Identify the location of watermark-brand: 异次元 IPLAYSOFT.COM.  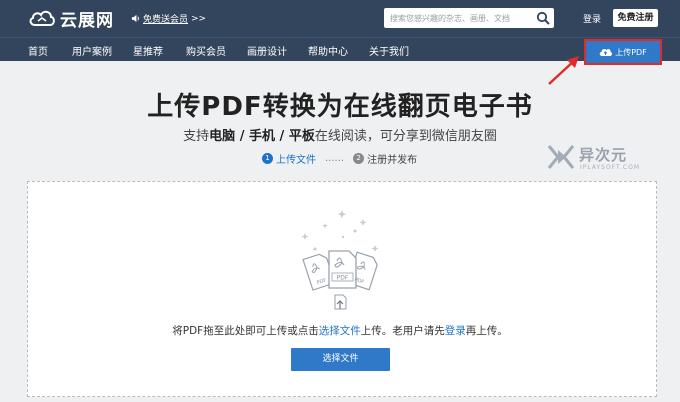
(603, 160).